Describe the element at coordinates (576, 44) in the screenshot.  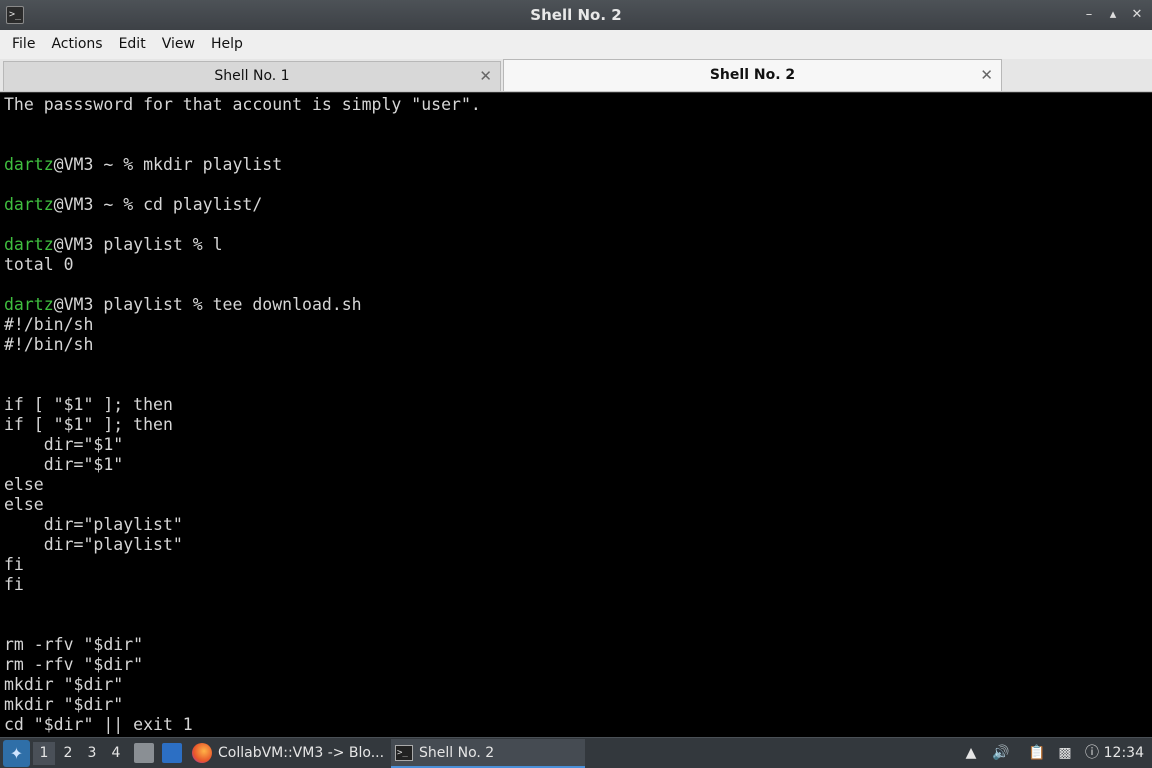
I see `menu-bar: File Actions Edit View Help` at that location.